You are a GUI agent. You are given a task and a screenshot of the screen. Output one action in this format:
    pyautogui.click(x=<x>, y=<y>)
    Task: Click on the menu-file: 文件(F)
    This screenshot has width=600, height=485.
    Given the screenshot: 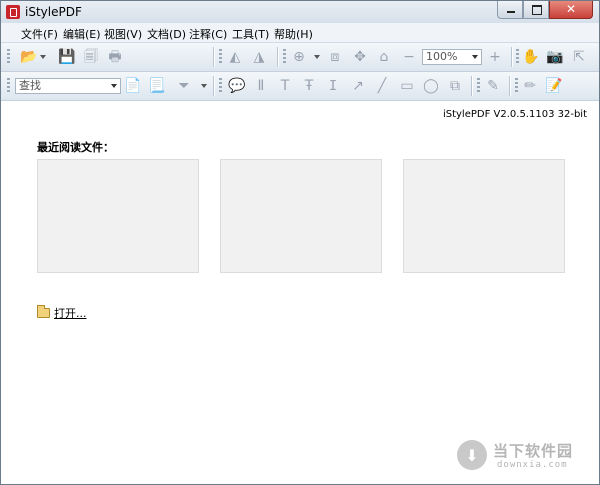 What is the action you would take?
    pyautogui.click(x=39, y=34)
    